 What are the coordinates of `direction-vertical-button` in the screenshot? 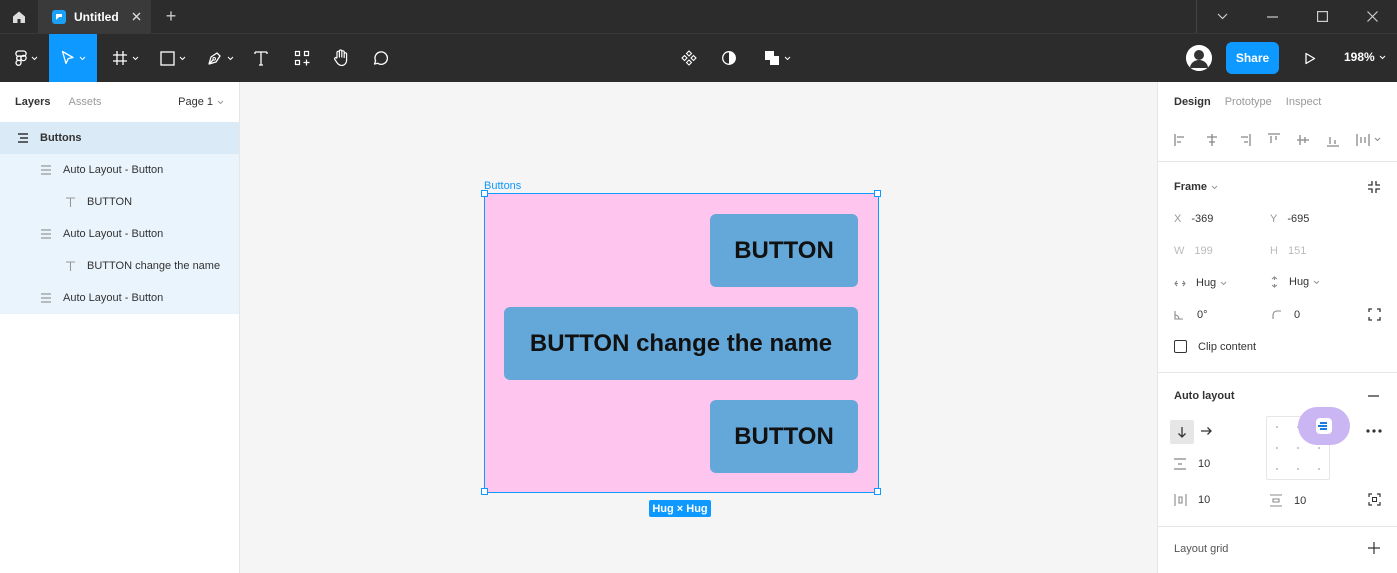 It's located at (1182, 432).